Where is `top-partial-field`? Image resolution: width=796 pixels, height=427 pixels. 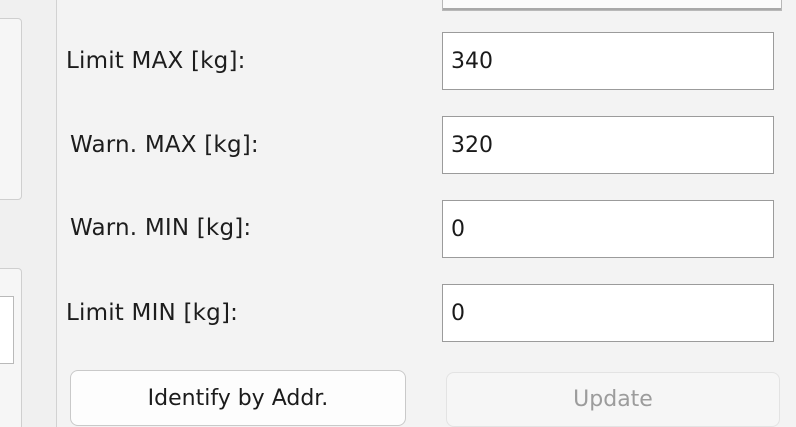
top-partial-field is located at coordinates (612, 5).